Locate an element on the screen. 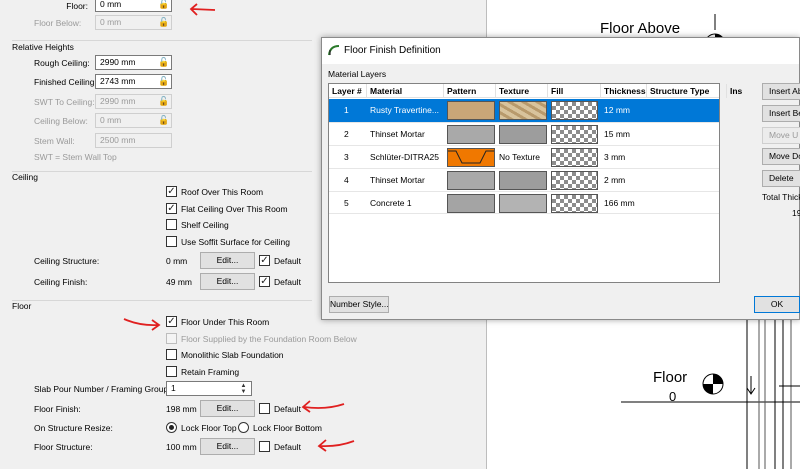 The image size is (800, 469). lock-floor-top-label: Lock Floor Top is located at coordinates (209, 428).